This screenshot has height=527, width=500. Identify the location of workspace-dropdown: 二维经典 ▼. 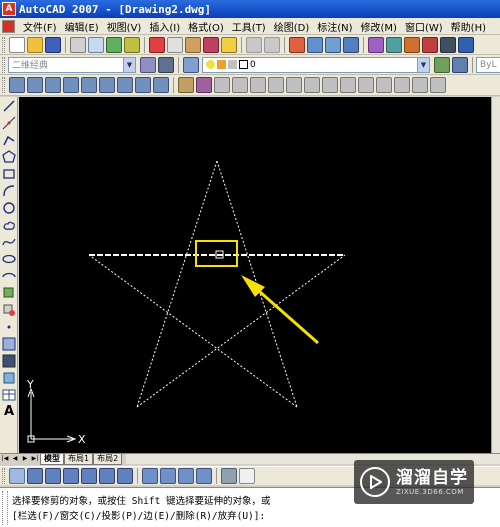
(72, 64).